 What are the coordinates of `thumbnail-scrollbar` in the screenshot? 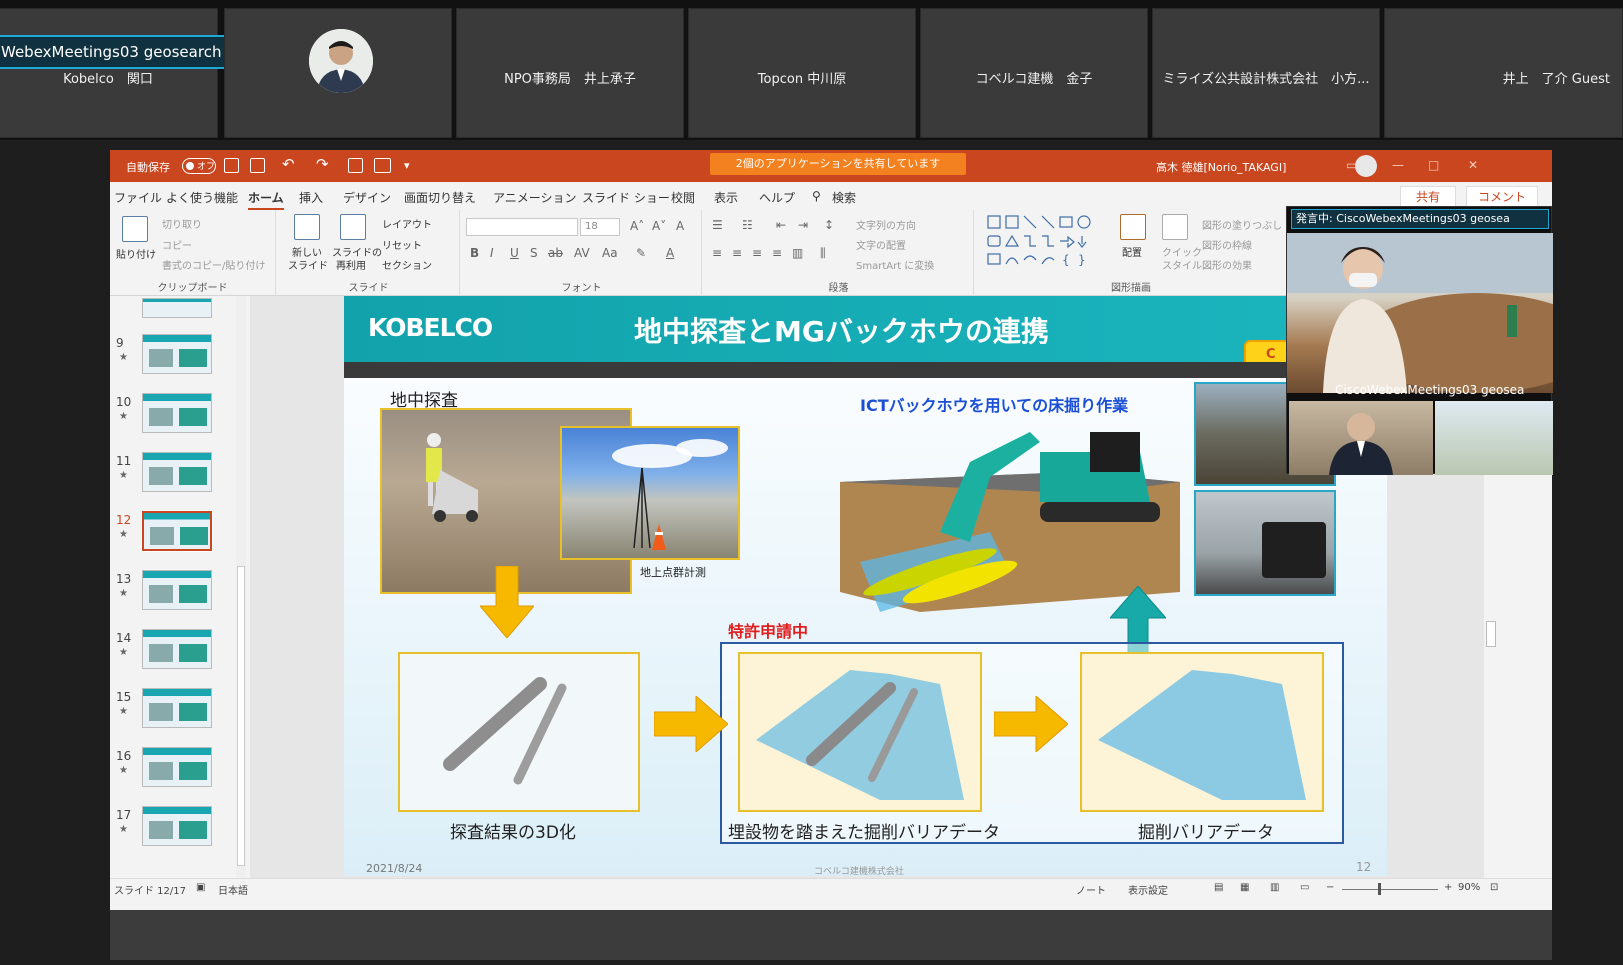 It's located at (241, 587).